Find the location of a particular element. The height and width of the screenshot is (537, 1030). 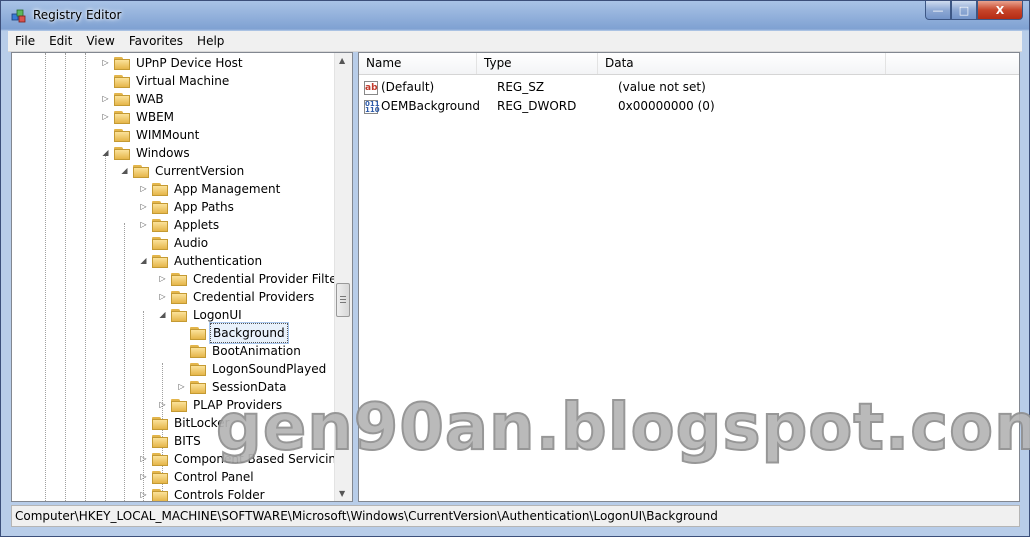

tree-item: ▷ Control Panel is located at coordinates (197, 477).